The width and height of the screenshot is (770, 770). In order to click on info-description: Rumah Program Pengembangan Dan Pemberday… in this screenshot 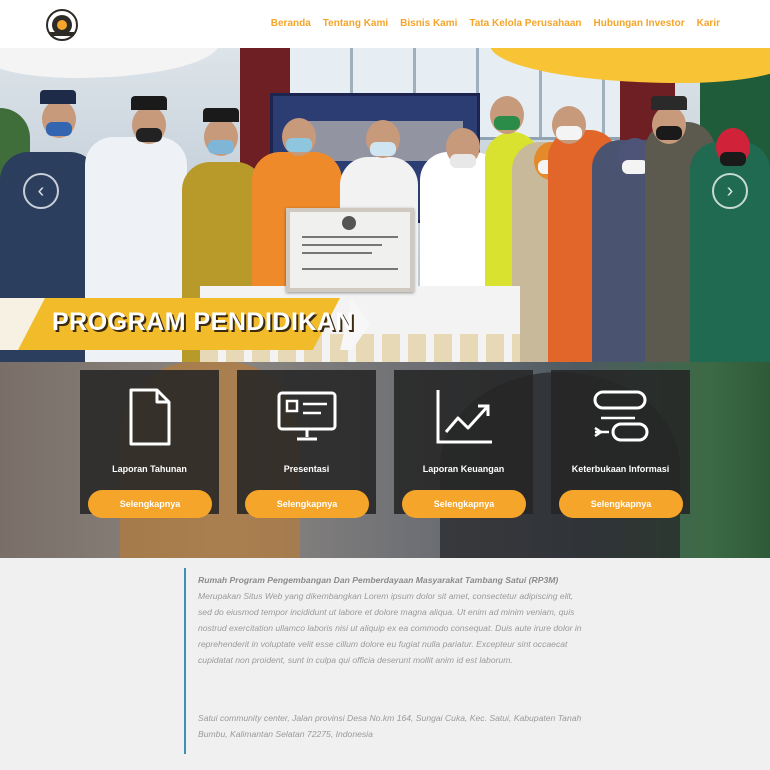, I will do `click(393, 620)`.